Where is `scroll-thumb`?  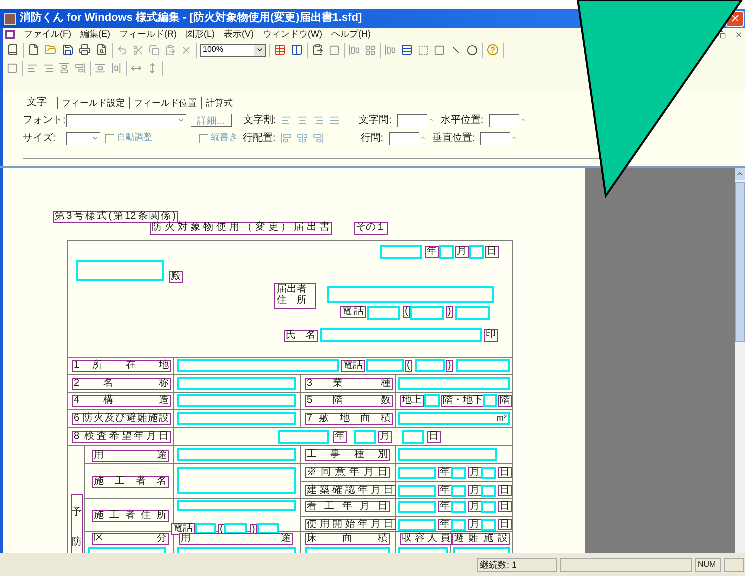
scroll-thumb is located at coordinates (740, 262).